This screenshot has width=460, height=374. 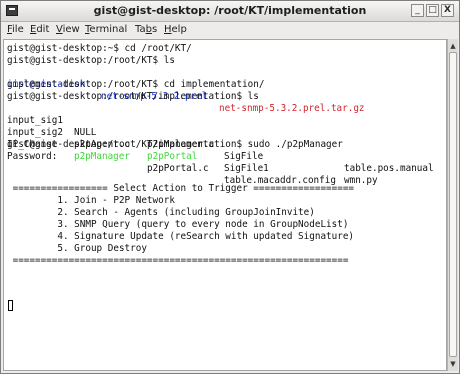 What do you see at coordinates (91, 200) in the screenshot?
I see `menu-option: 1. Join - P2P Network` at bounding box center [91, 200].